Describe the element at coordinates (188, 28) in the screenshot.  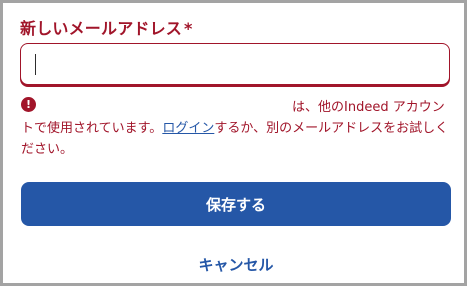
I see `required-asterisk: *` at that location.